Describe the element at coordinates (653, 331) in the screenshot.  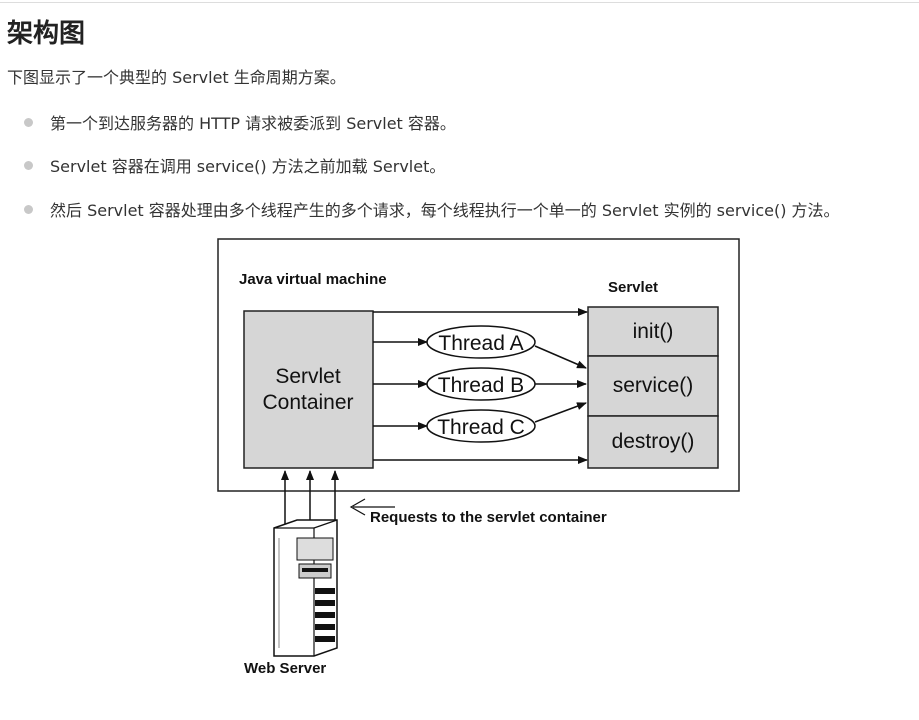
I see `init-method-label: init()` at that location.